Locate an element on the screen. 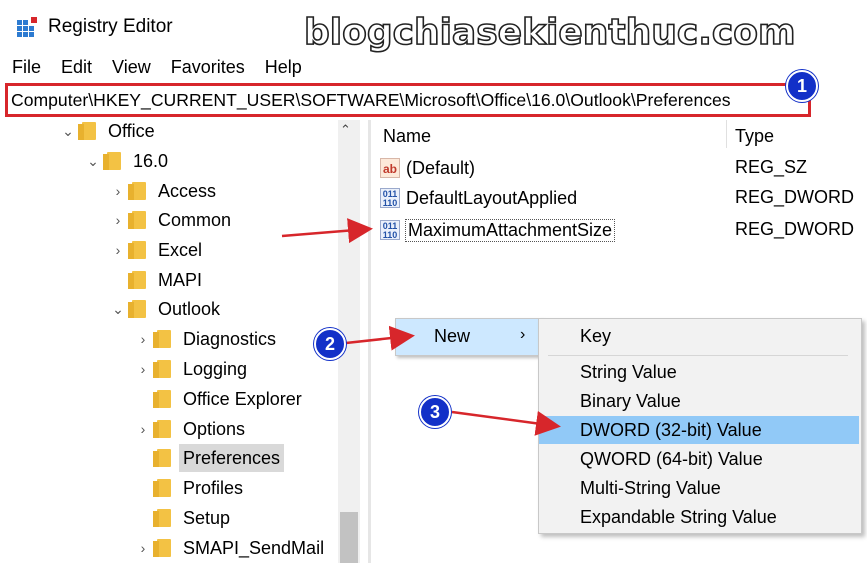  value-row: 011 110 DefaultLayoutApplied is located at coordinates (478, 198).